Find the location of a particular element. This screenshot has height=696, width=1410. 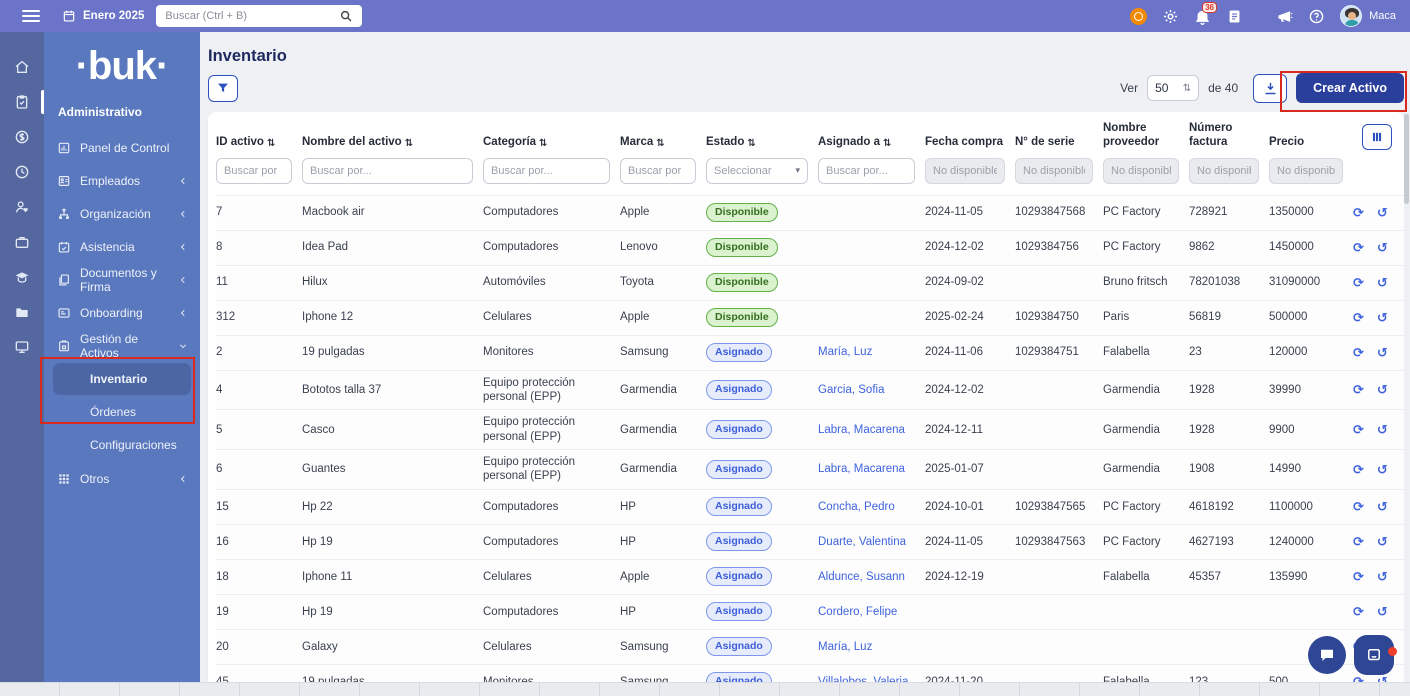

chat-bubble-button is located at coordinates (1327, 655).